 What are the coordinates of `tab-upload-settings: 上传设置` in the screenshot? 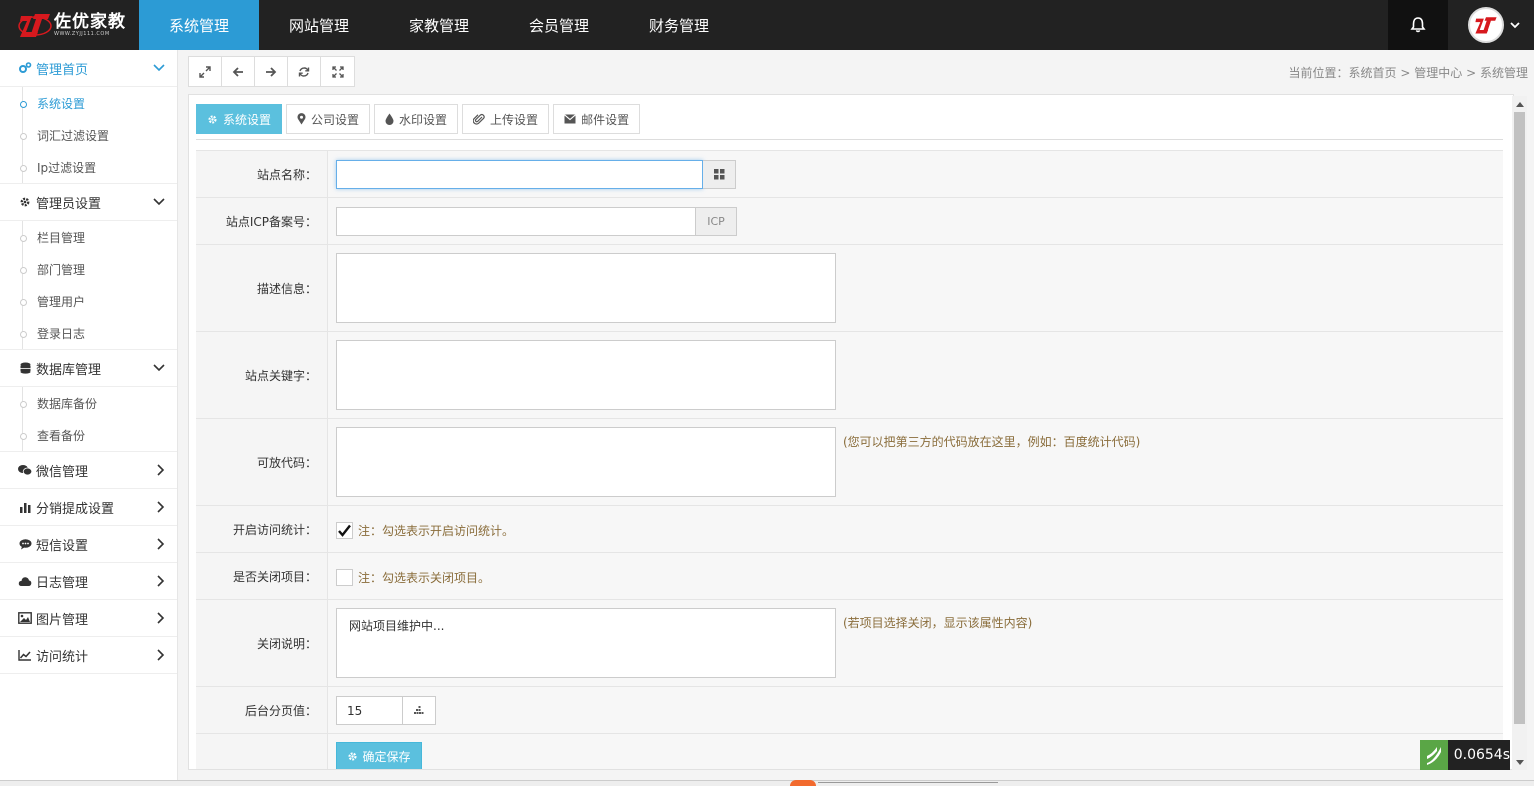 It's located at (506, 119).